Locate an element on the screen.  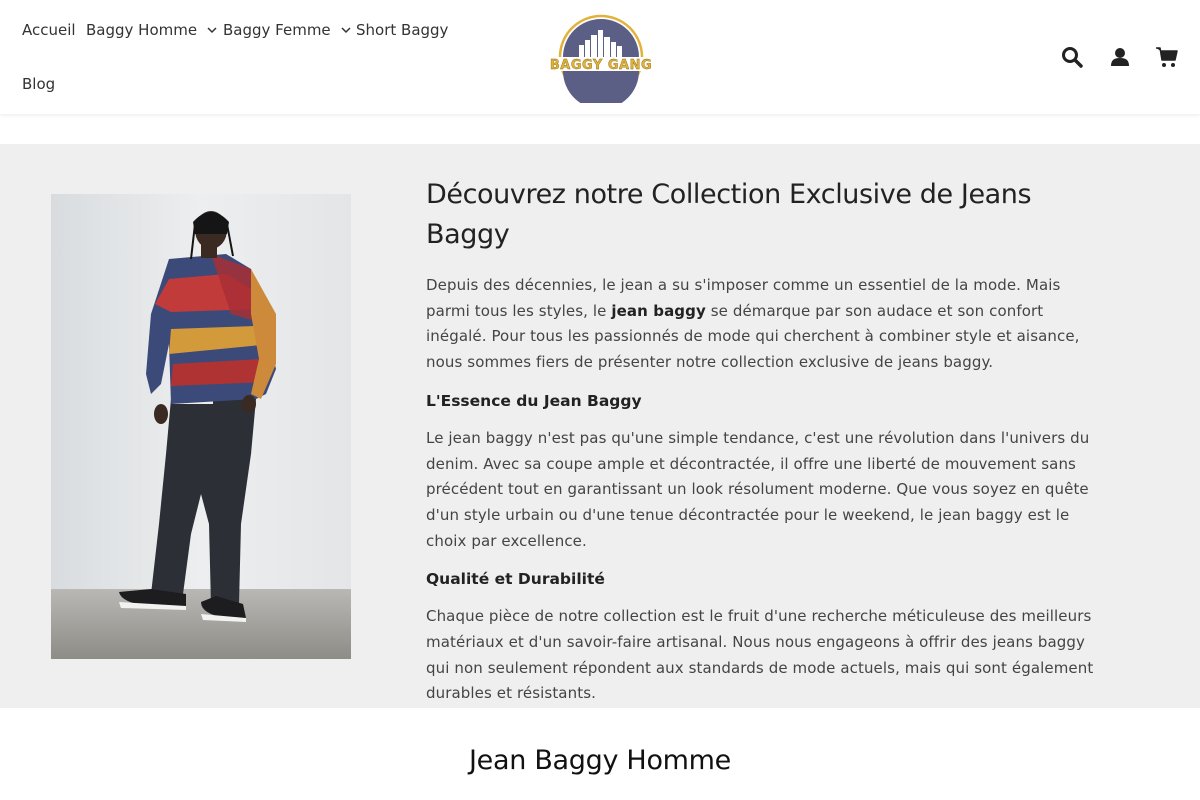
nav-item-blog: Blog is located at coordinates (38, 84).